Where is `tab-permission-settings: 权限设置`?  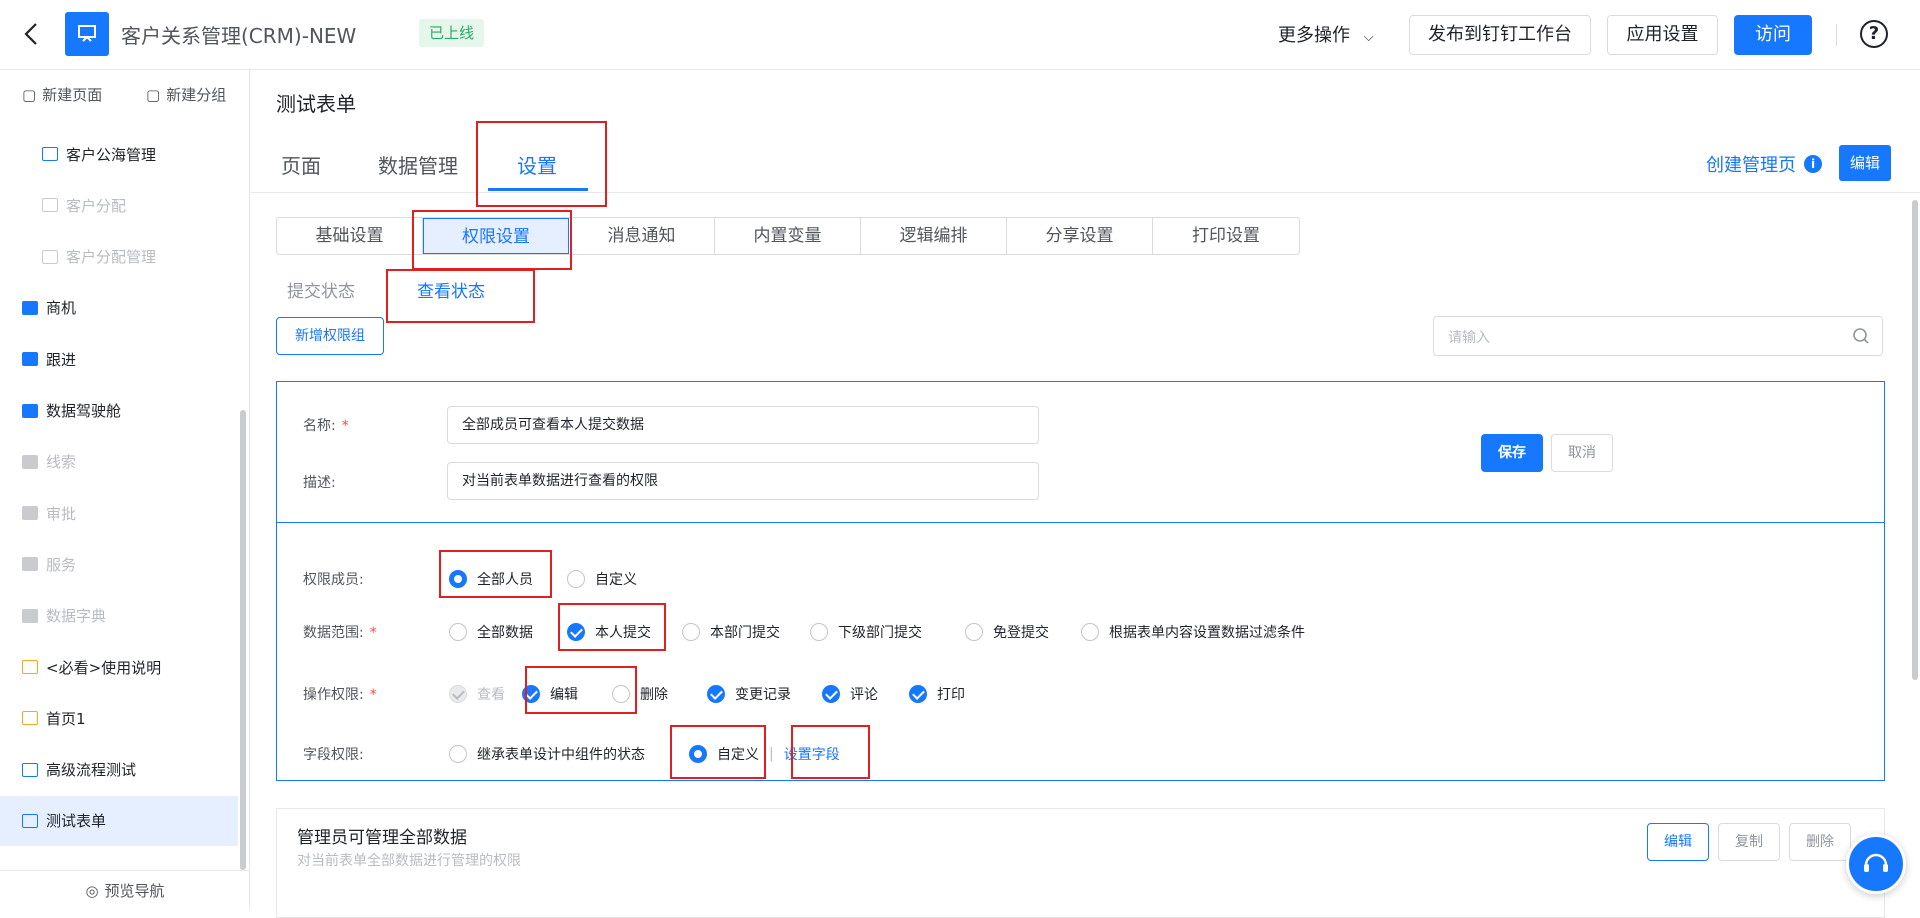
tab-permission-settings: 权限设置 is located at coordinates (496, 236).